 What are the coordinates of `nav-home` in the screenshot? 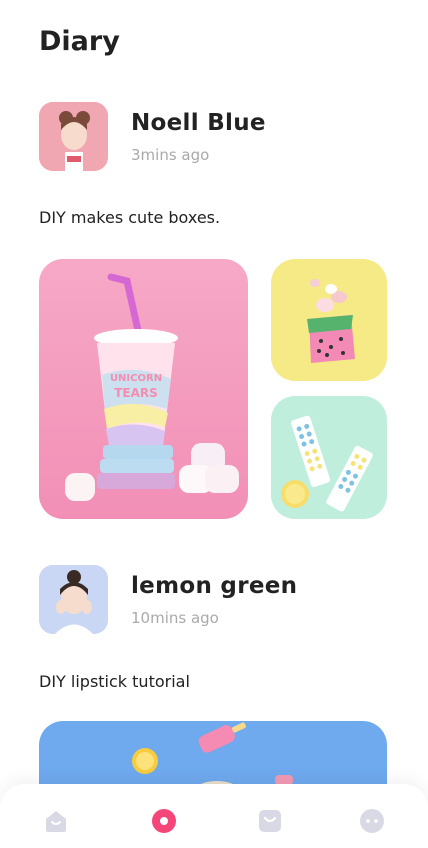 It's located at (56, 821).